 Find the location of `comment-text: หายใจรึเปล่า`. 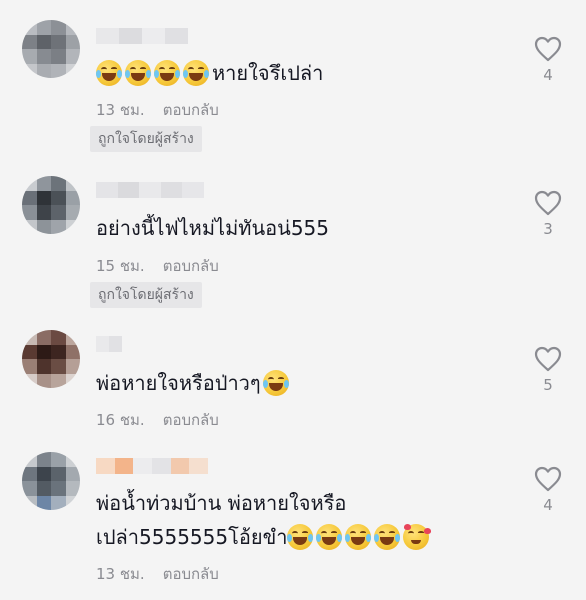

comment-text: หายใจรึเปล่า is located at coordinates (209, 73).